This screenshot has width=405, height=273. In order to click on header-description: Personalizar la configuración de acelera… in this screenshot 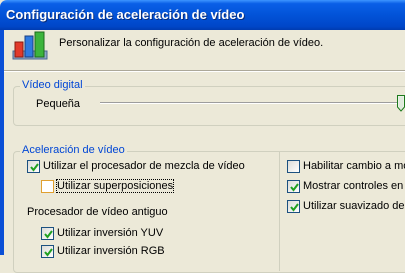, I will do `click(191, 43)`.